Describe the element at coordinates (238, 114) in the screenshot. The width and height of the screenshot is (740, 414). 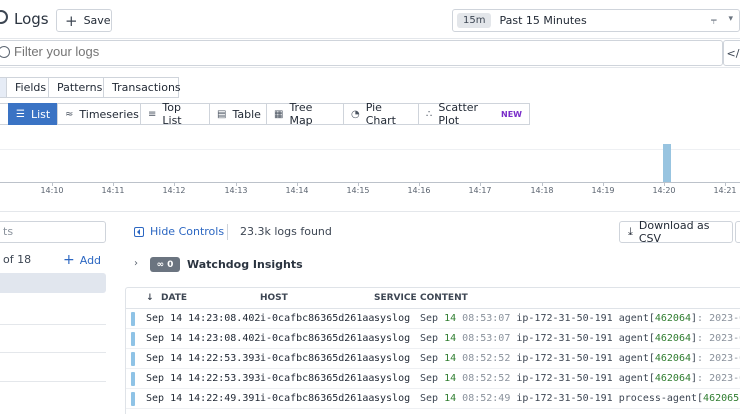
I see `viz-tab-table: ▤ Table` at that location.